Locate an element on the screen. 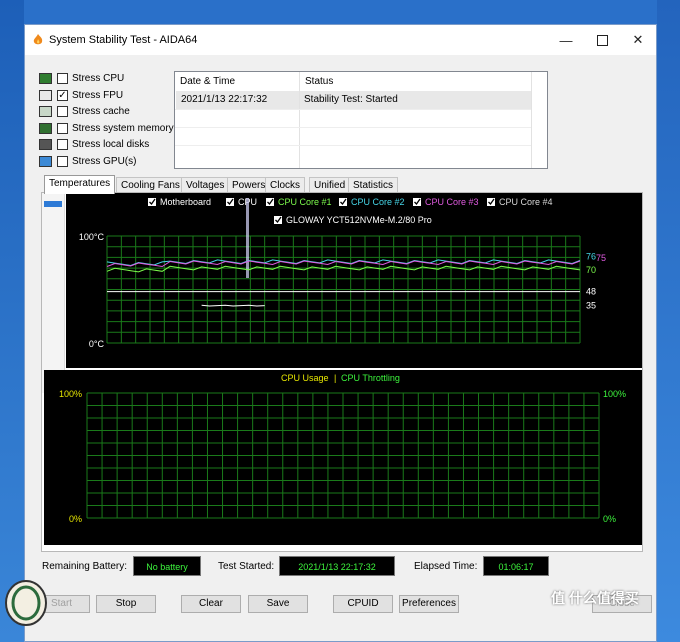  stress-option: Stress local disks is located at coordinates (109, 145).